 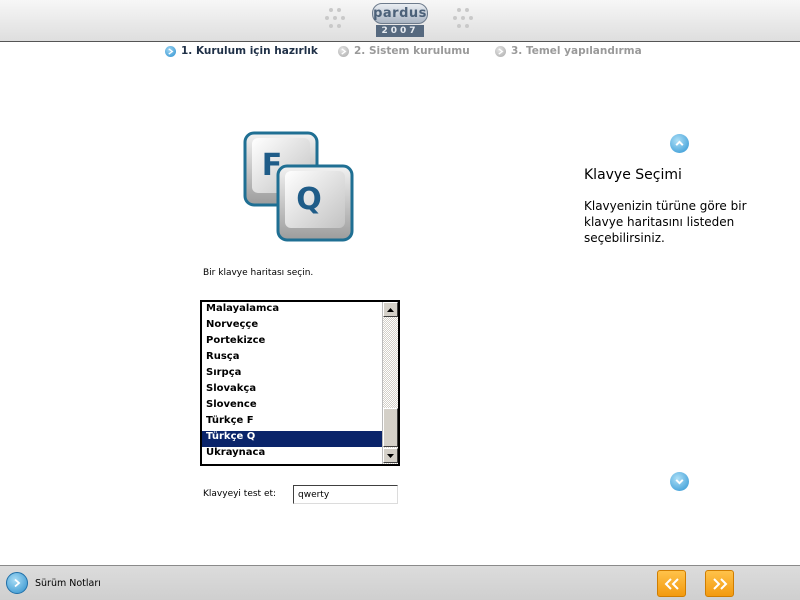 I want to click on double-chevron-left-icon, so click(x=671, y=583).